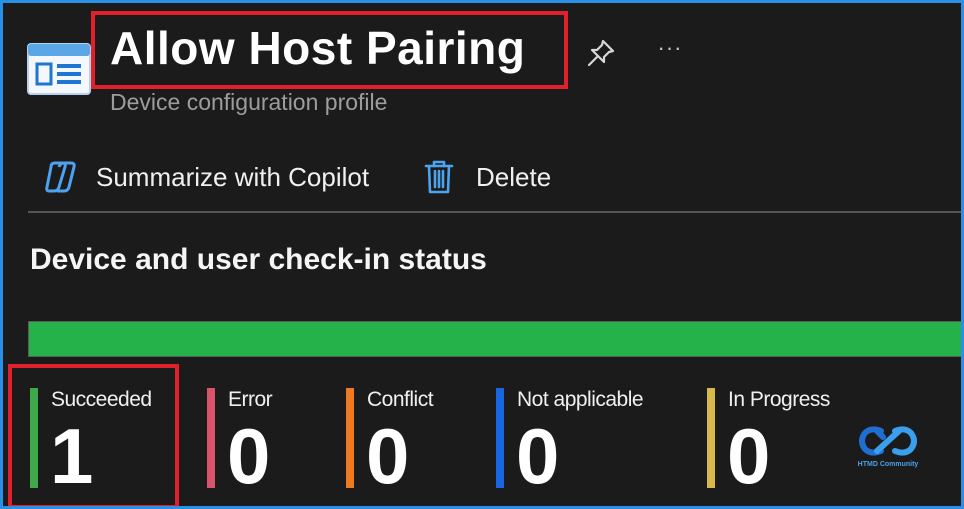 This screenshot has width=964, height=509. What do you see at coordinates (500, 438) in the screenshot?
I see `stat-not-applicable-stripe` at bounding box center [500, 438].